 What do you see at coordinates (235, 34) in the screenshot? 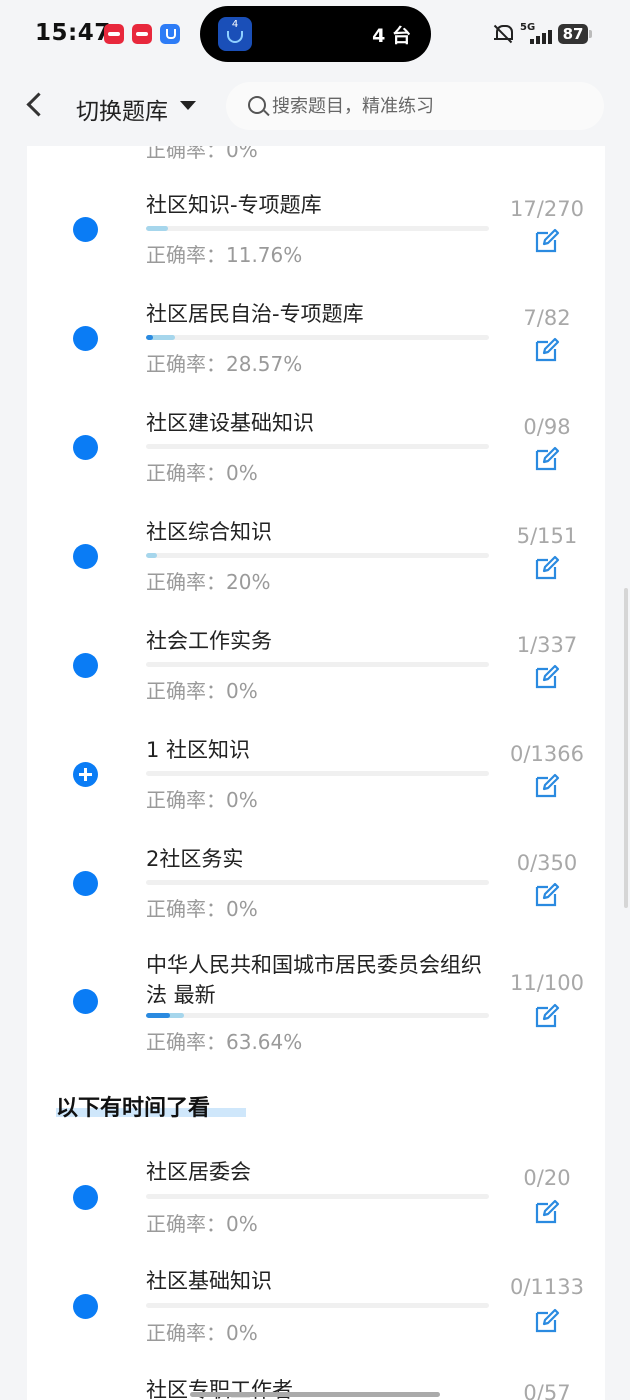
I see `broadcast-app-icon: 4` at bounding box center [235, 34].